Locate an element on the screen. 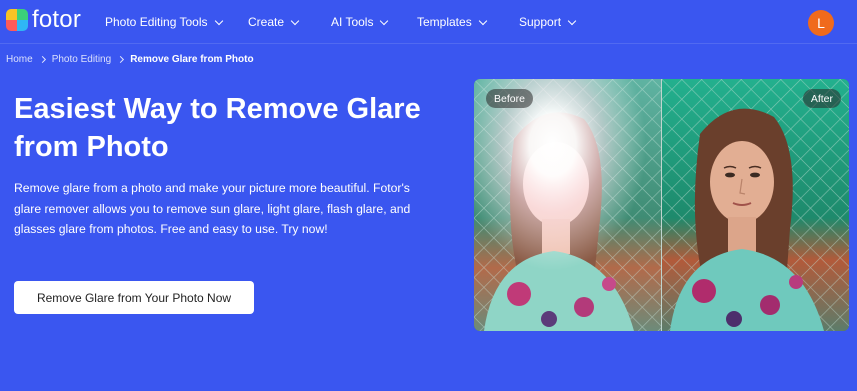 This screenshot has width=857, height=391. fotor-logo: fotor is located at coordinates (44, 19).